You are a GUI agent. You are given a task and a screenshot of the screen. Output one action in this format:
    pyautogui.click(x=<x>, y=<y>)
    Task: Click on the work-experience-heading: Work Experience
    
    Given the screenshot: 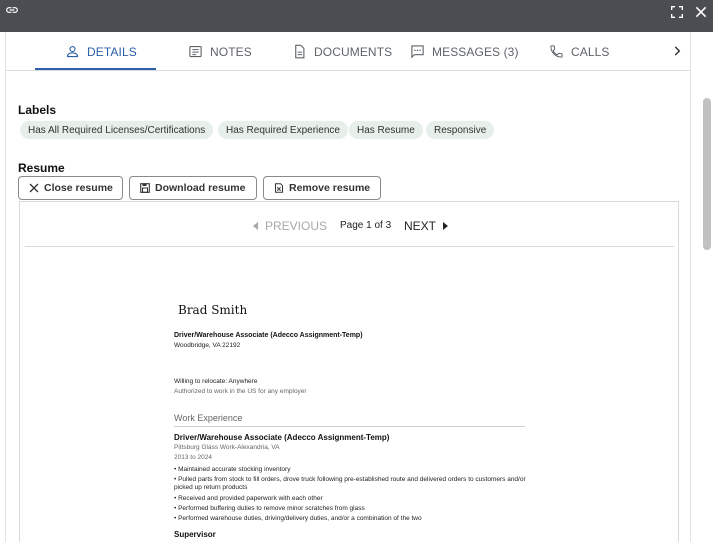 What is the action you would take?
    pyautogui.click(x=208, y=418)
    